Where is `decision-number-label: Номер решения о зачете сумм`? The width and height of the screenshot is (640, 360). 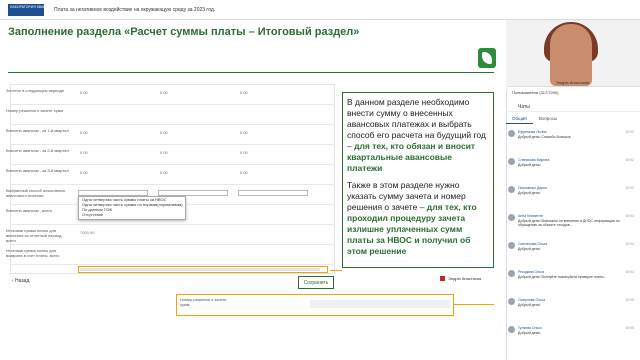 decision-number-label: Номер решения о зачете сумм is located at coordinates (203, 302).